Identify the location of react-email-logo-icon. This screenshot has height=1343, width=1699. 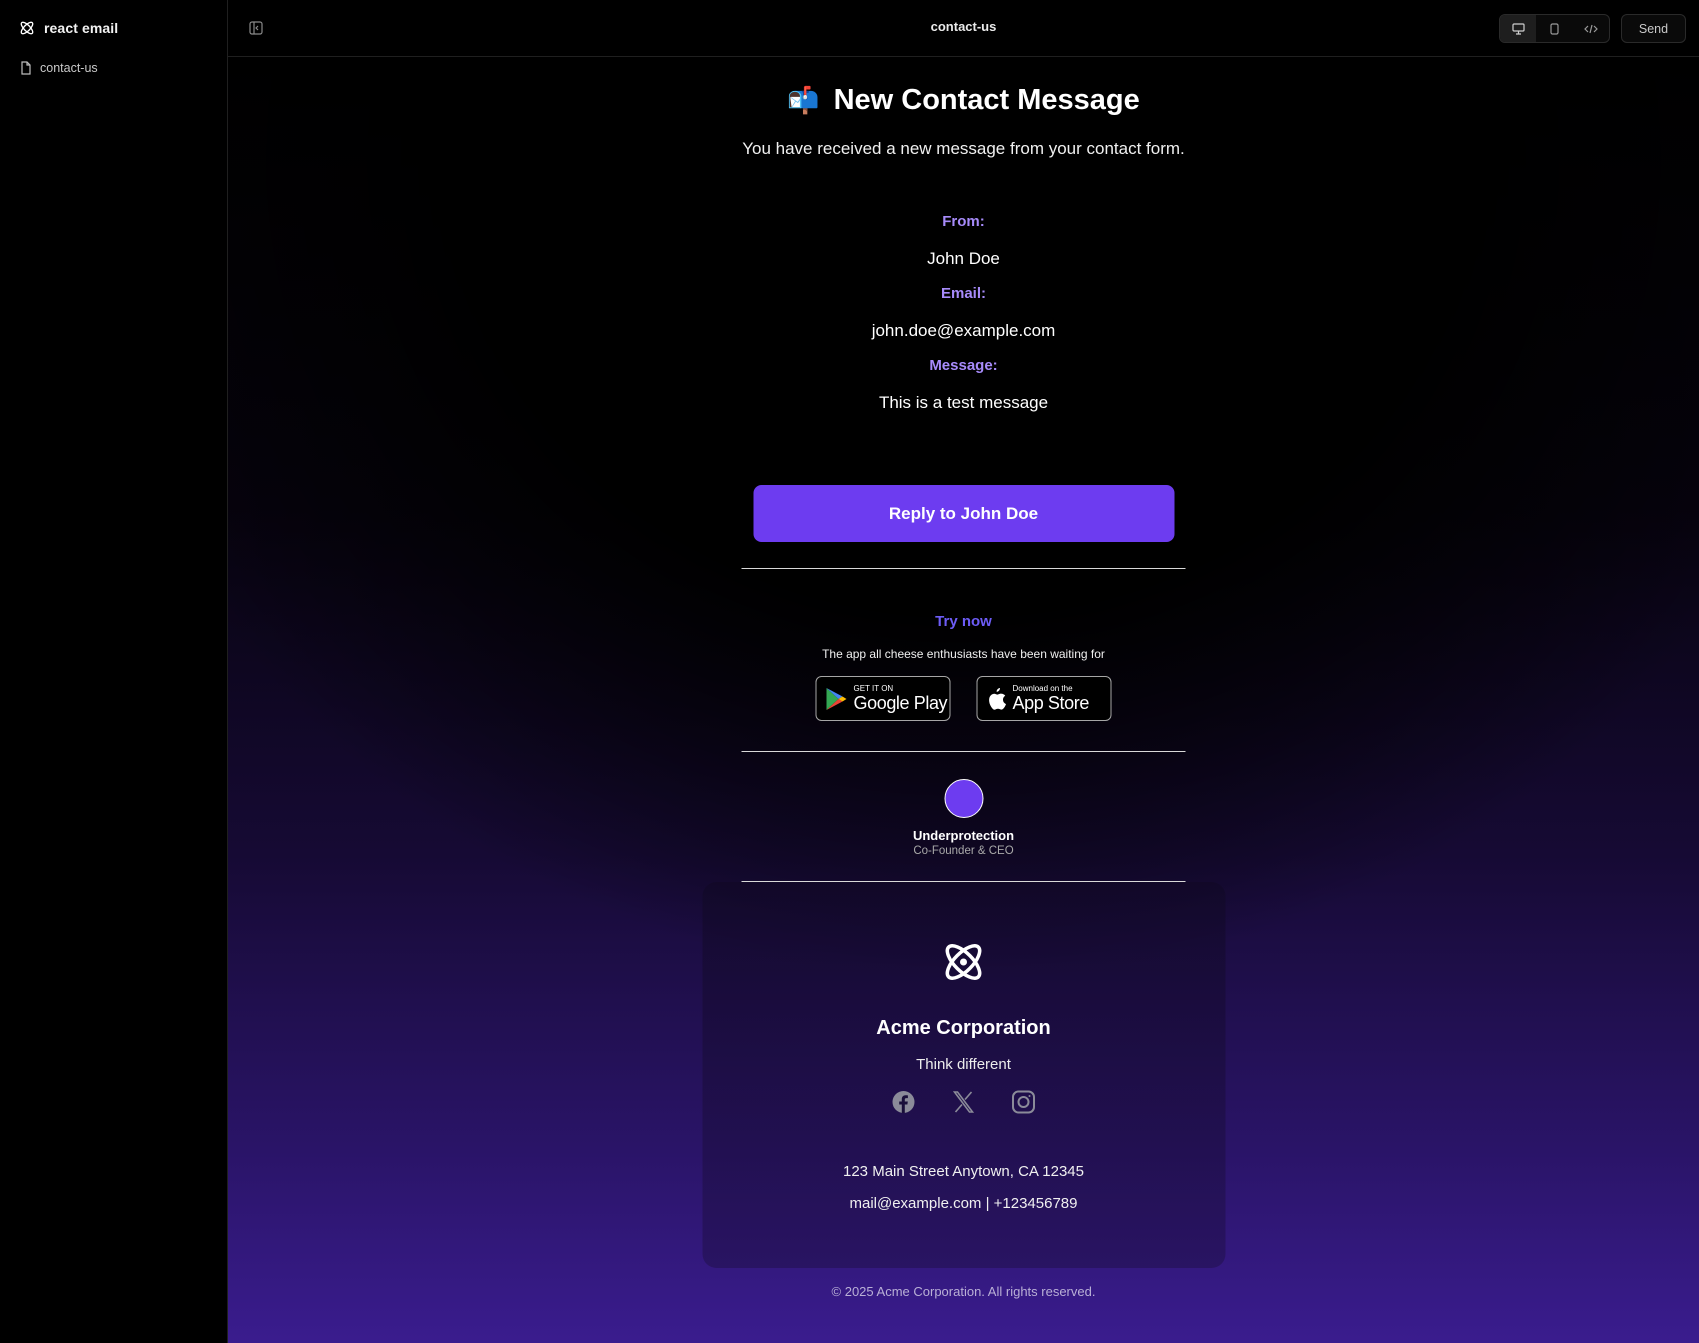
(27, 28).